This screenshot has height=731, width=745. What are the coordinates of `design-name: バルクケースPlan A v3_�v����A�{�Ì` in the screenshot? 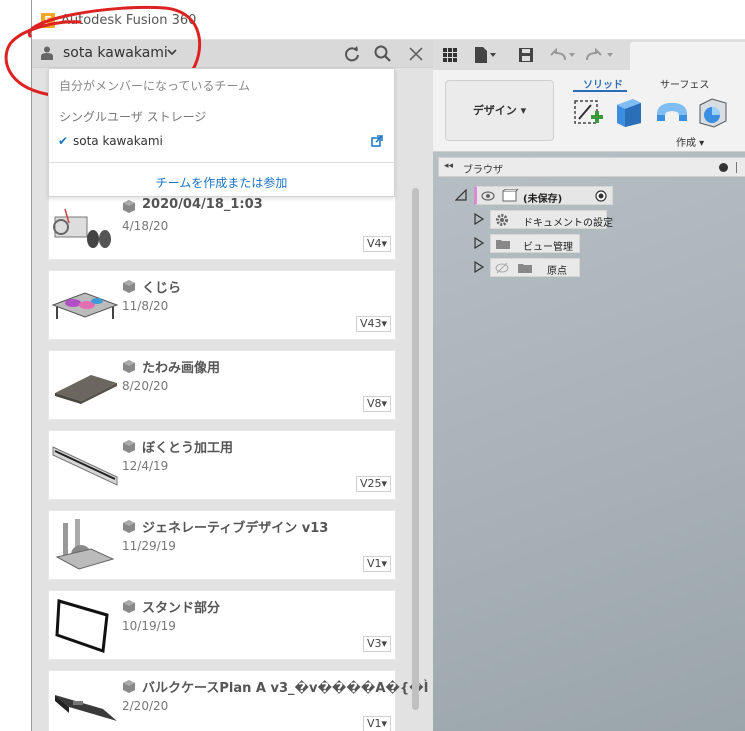 It's located at (285, 688).